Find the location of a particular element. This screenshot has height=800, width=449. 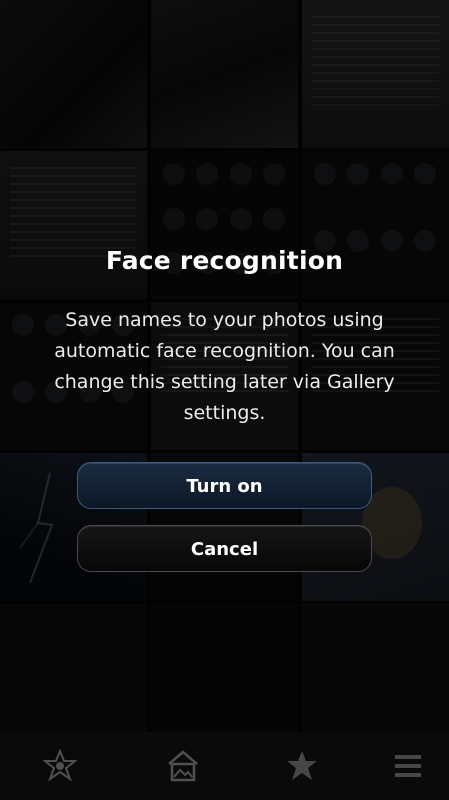

bottom-toolbar is located at coordinates (224, 766).